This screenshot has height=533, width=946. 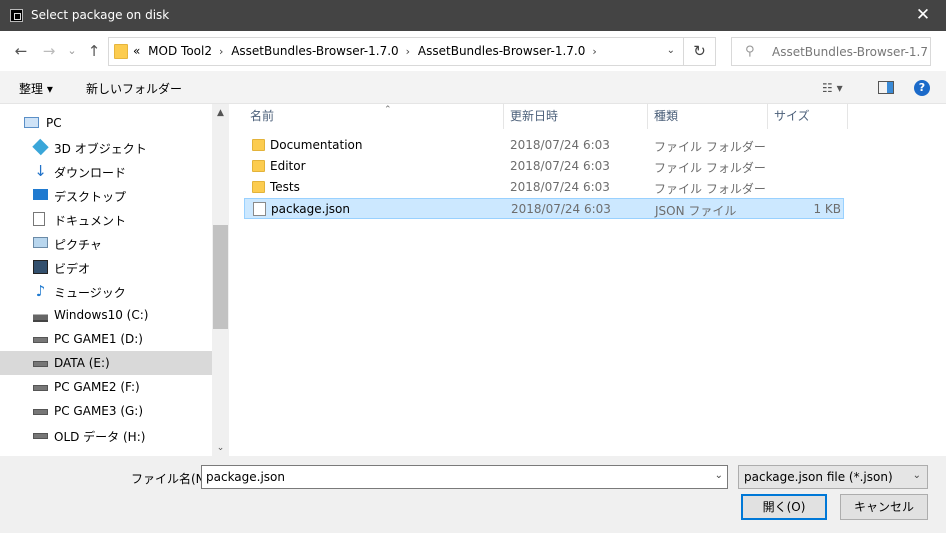 What do you see at coordinates (262, 116) in the screenshot?
I see `column-header-label: 名前` at bounding box center [262, 116].